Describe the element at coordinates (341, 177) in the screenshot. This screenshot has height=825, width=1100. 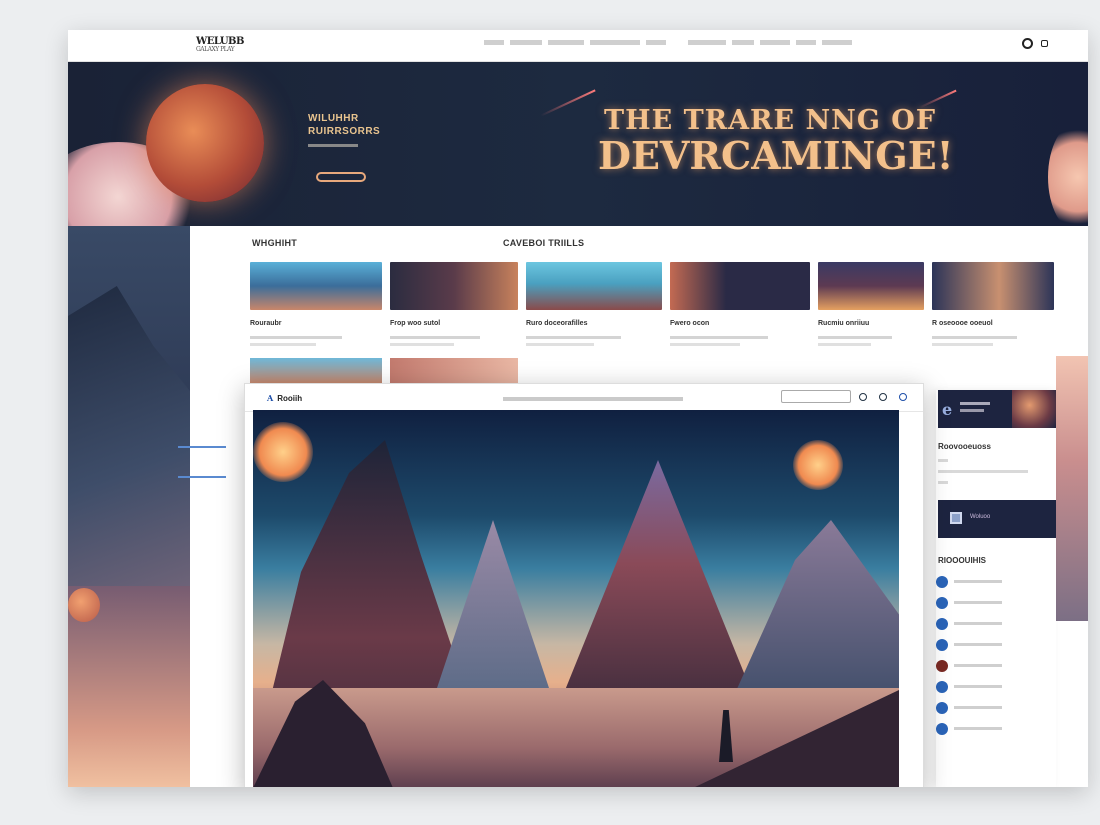
I see `hero-cta-button` at that location.